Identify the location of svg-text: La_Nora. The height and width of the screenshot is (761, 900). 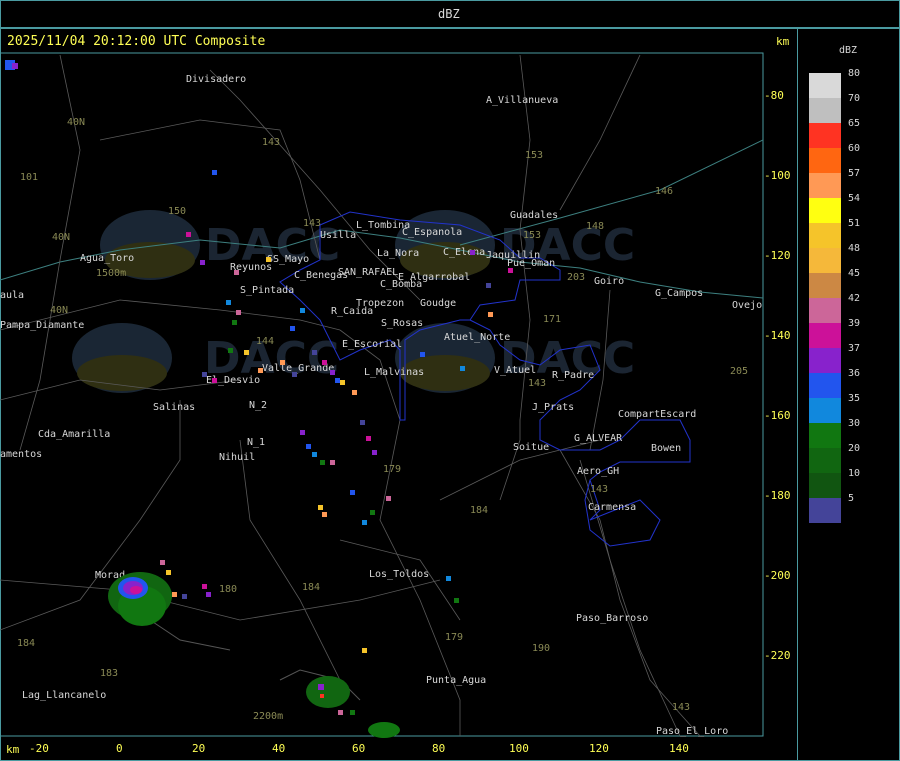
(398, 253).